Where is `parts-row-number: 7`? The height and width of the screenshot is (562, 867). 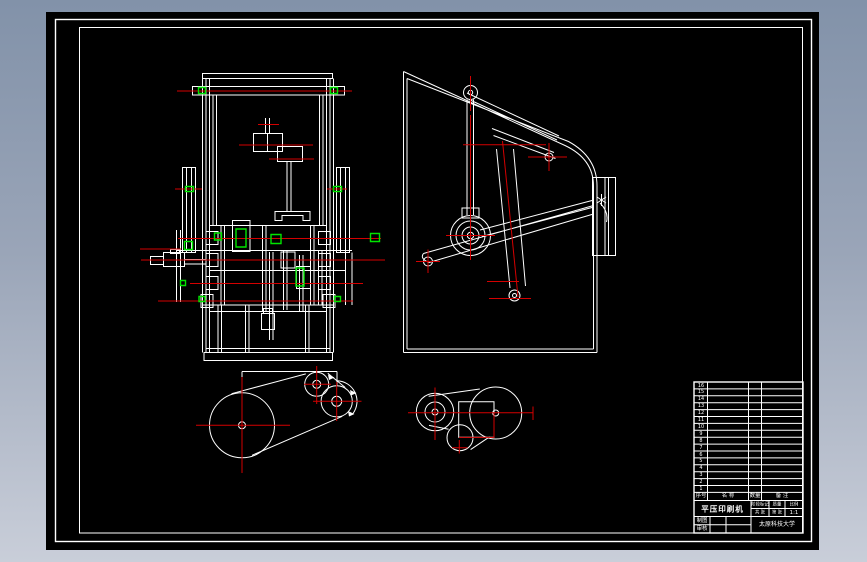 parts-row-number: 7 is located at coordinates (701, 447).